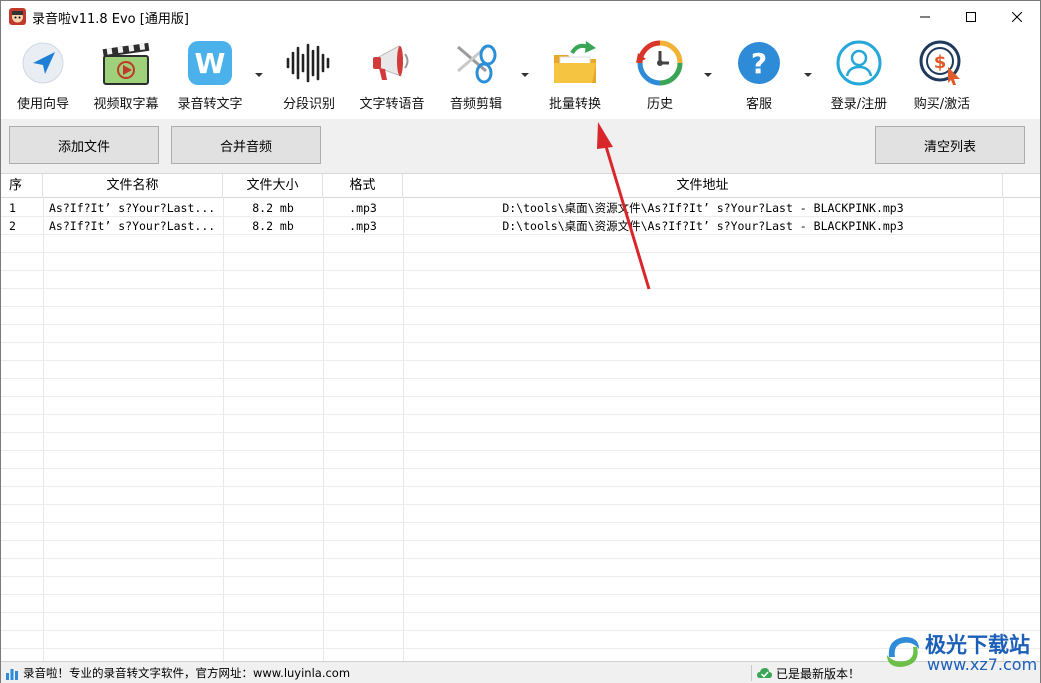 The width and height of the screenshot is (1041, 683). What do you see at coordinates (246, 145) in the screenshot?
I see `merge-audio-button: 合并音频` at bounding box center [246, 145].